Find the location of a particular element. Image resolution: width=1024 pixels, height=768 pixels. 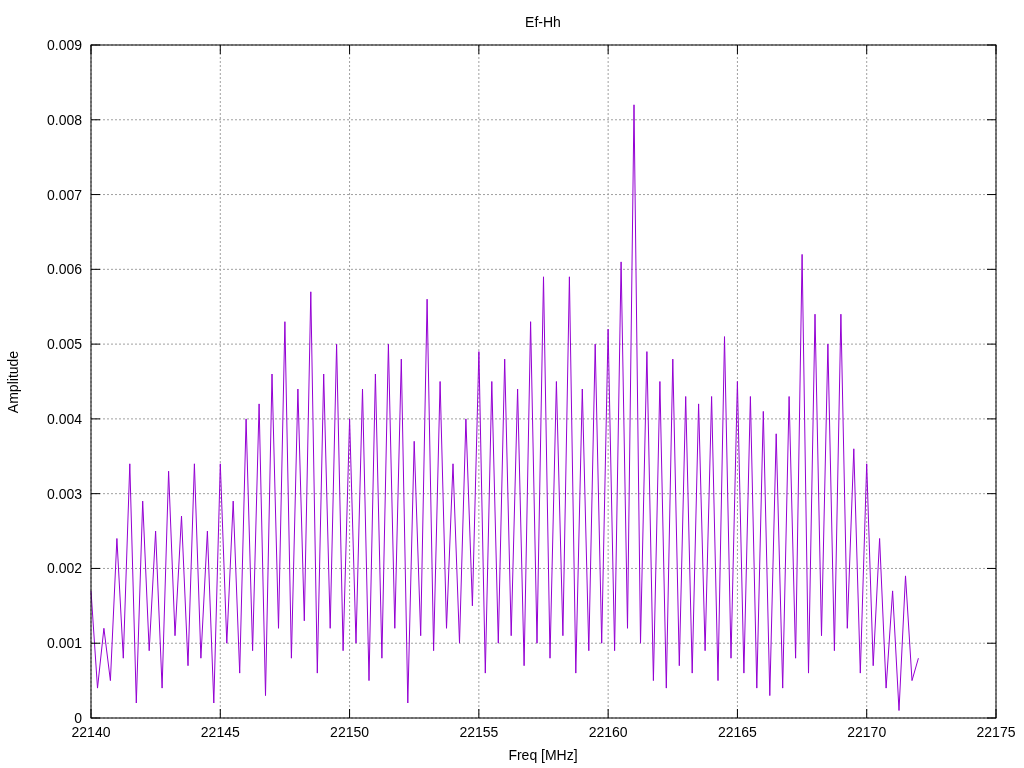

tick-label: 0.001 is located at coordinates (64, 643).